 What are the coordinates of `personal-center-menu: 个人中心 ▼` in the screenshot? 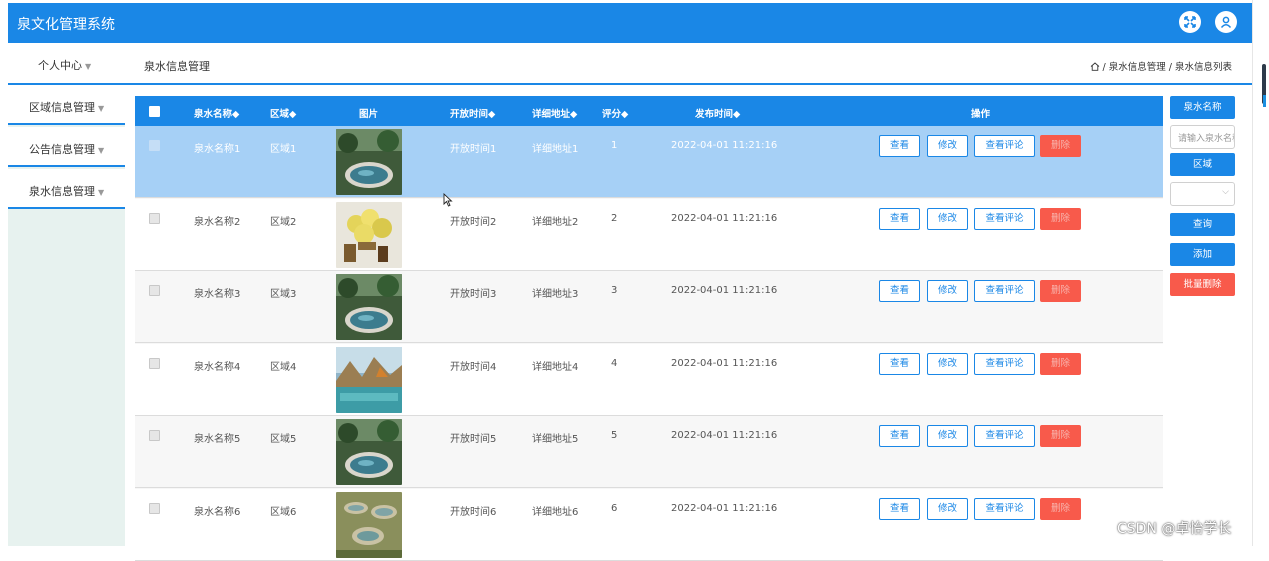 It's located at (64, 65).